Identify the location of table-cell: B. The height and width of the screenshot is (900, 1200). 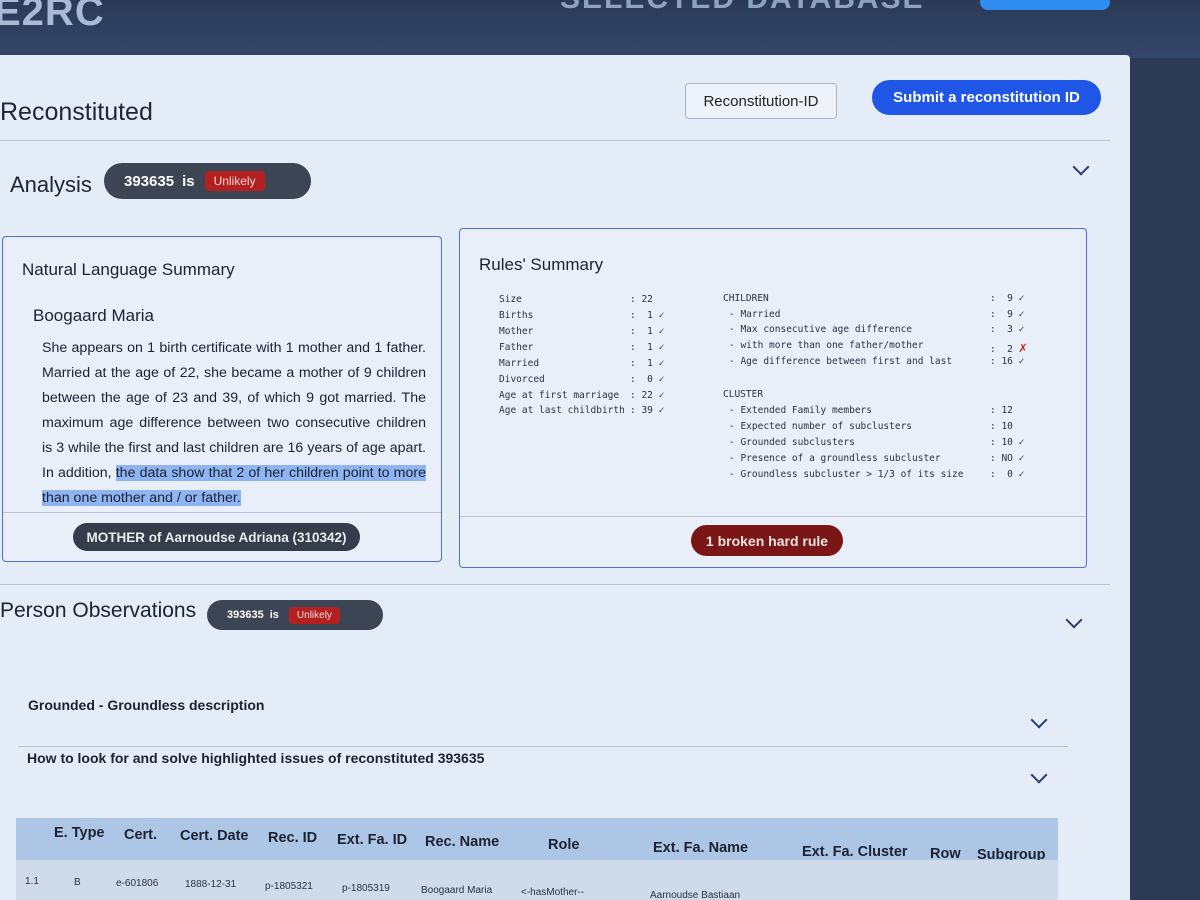
(77, 882).